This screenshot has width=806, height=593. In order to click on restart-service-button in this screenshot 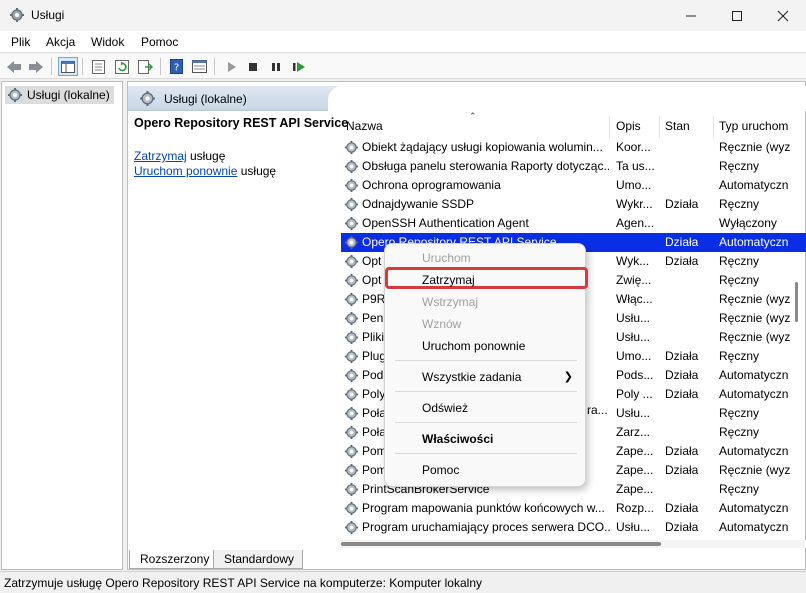, I will do `click(299, 66)`.